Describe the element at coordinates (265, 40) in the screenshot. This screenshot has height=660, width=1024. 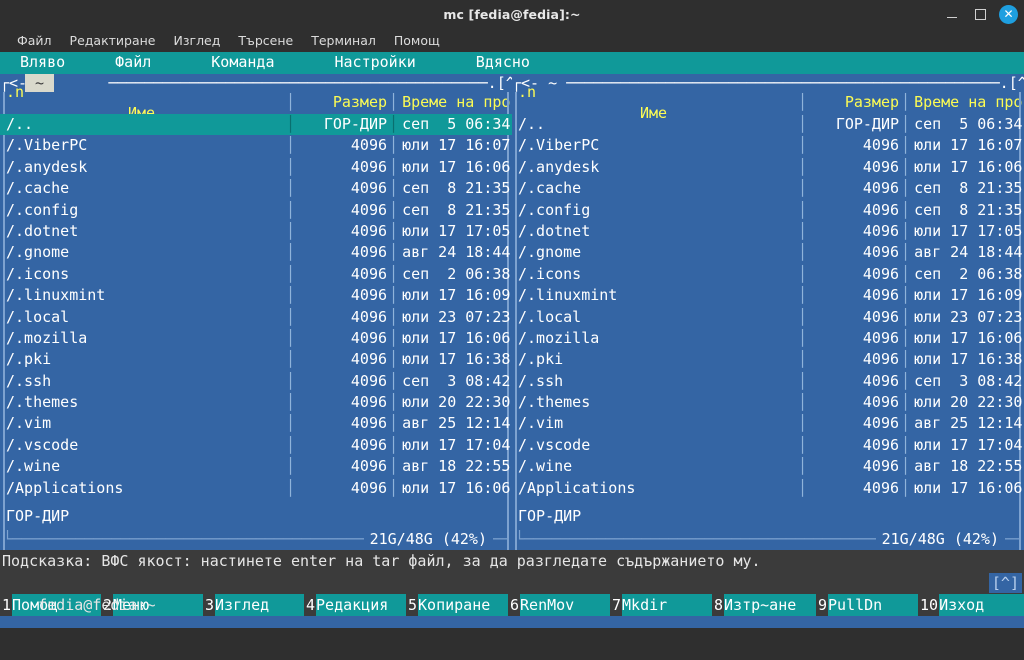
I see `gtk-menu-search: Търсене` at that location.